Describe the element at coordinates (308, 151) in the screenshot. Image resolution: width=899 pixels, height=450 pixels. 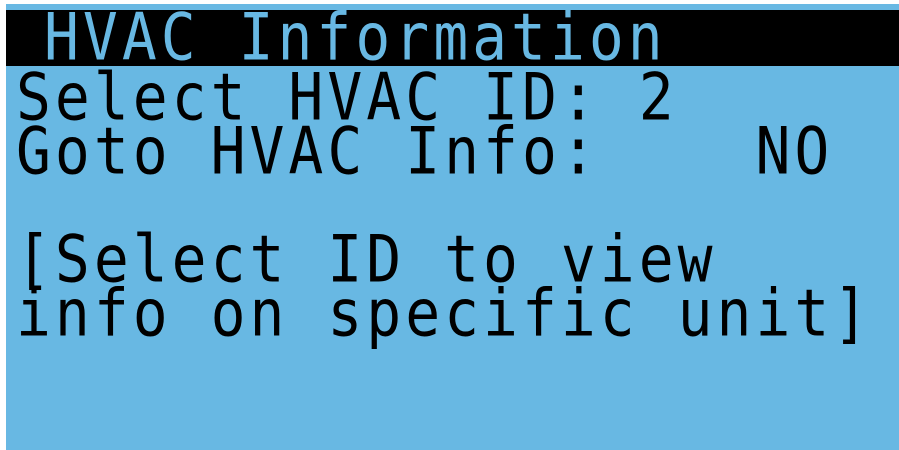
I see `goto-hvac-info-label: Goto HVAC Info:` at that location.